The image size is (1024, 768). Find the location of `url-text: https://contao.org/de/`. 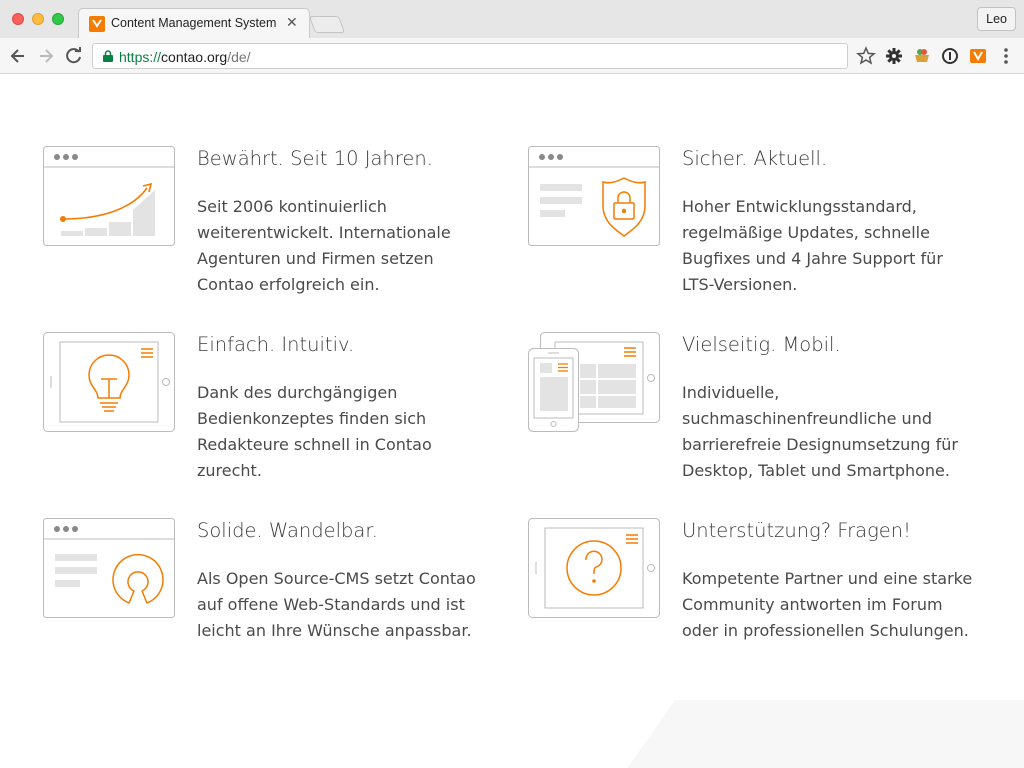

url-text: https://contao.org/de/ is located at coordinates (185, 57).